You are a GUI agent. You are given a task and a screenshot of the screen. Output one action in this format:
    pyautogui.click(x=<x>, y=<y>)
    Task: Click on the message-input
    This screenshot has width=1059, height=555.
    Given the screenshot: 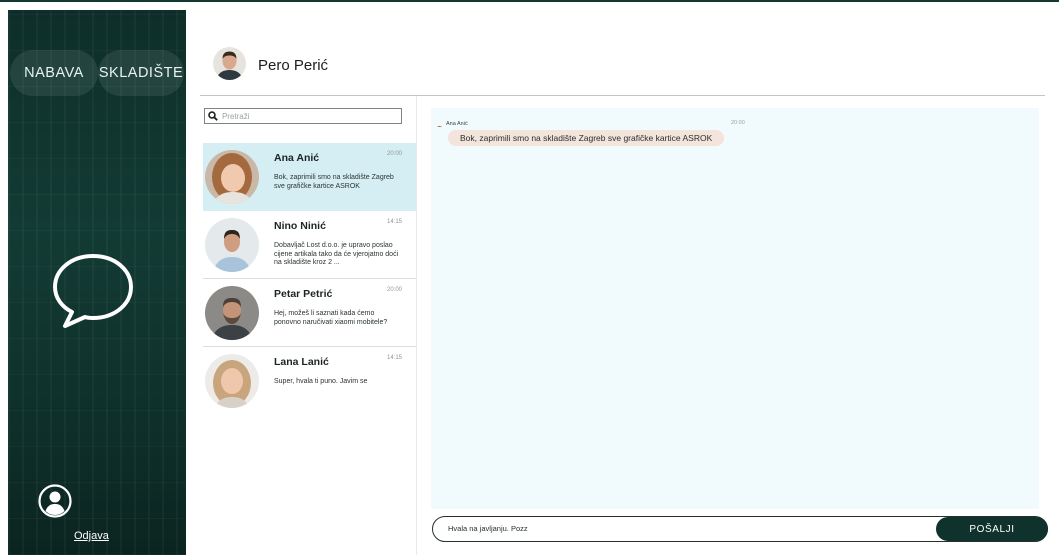 What is the action you would take?
    pyautogui.click(x=688, y=528)
    